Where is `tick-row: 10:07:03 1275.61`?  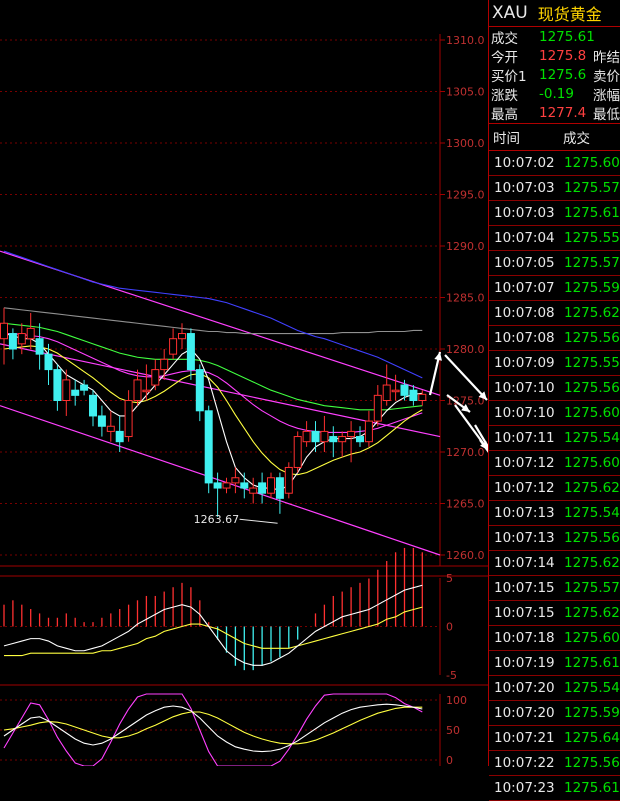
tick-row: 10:07:03 1275.61 is located at coordinates (554, 213).